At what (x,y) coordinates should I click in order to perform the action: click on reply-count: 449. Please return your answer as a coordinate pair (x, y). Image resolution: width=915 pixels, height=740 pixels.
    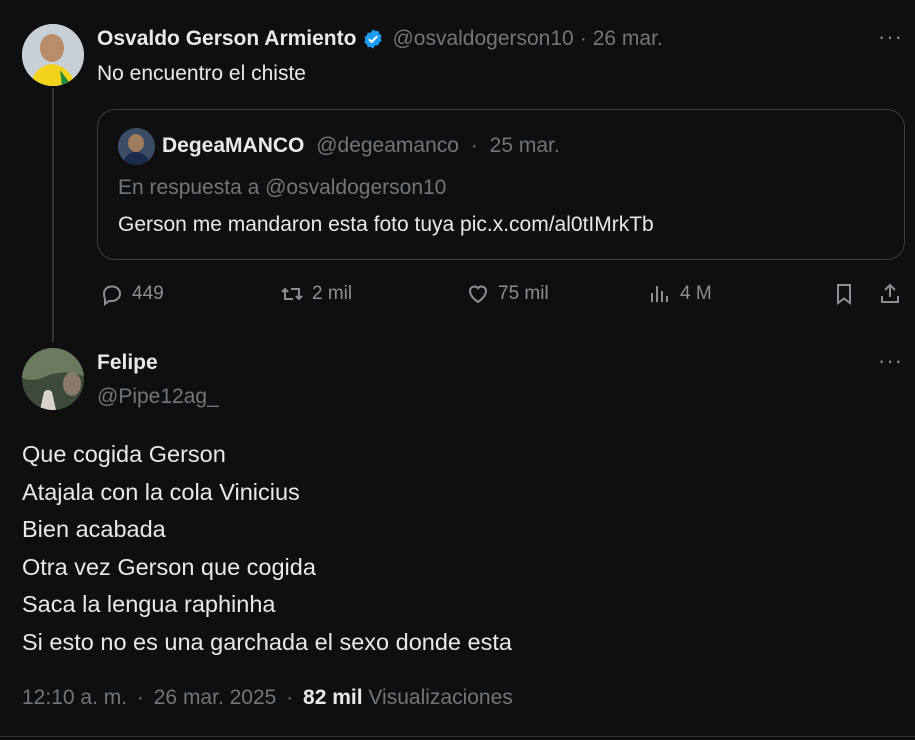
    Looking at the image, I should click on (148, 293).